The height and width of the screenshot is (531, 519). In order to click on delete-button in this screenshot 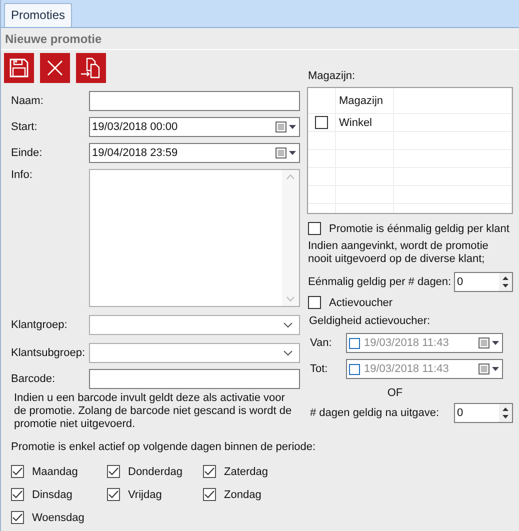, I will do `click(55, 68)`.